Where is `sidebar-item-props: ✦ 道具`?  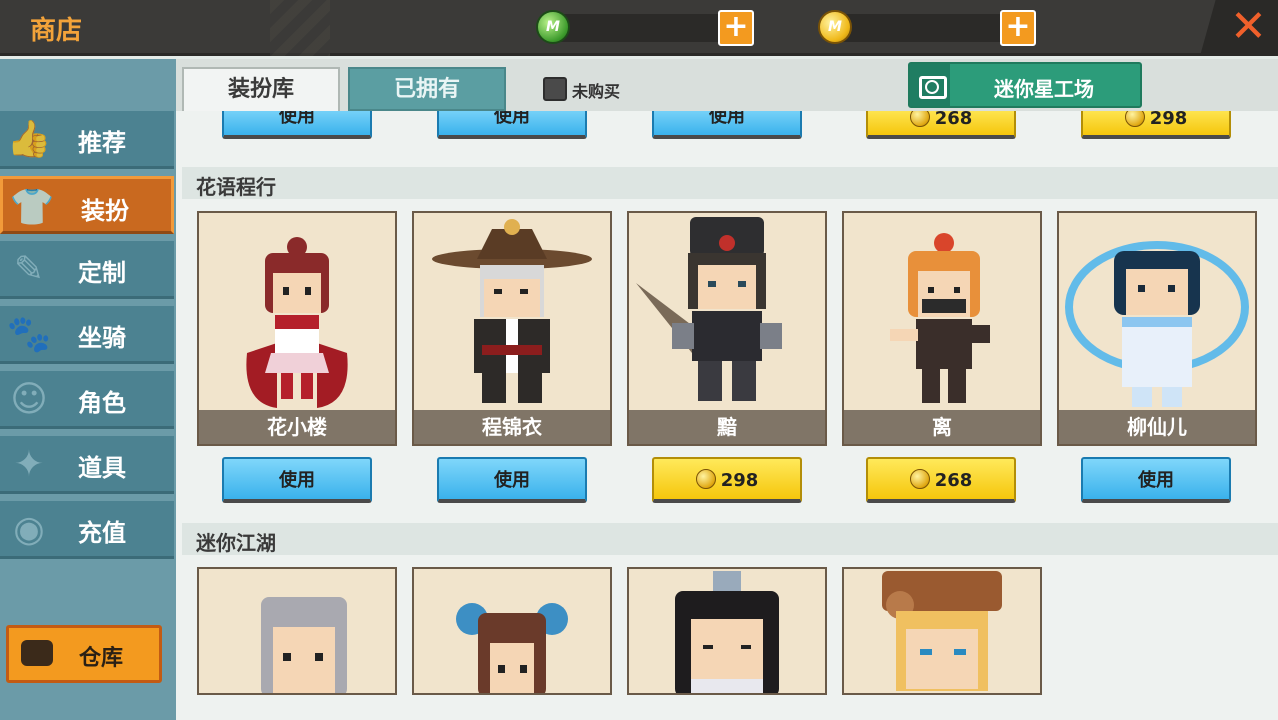 sidebar-item-props: ✦ 道具 is located at coordinates (87, 465).